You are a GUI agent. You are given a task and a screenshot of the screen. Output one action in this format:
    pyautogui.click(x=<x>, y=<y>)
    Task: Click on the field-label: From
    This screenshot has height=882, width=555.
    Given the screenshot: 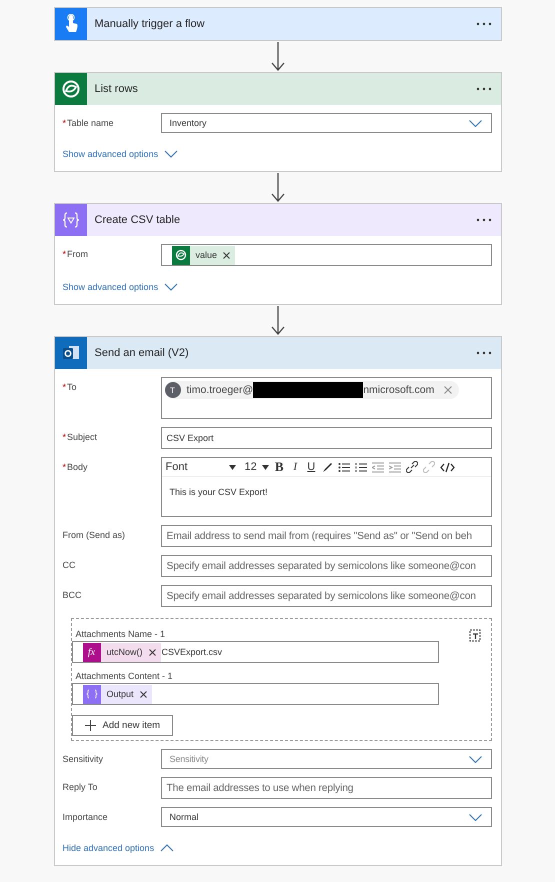 What is the action you would take?
    pyautogui.click(x=77, y=254)
    